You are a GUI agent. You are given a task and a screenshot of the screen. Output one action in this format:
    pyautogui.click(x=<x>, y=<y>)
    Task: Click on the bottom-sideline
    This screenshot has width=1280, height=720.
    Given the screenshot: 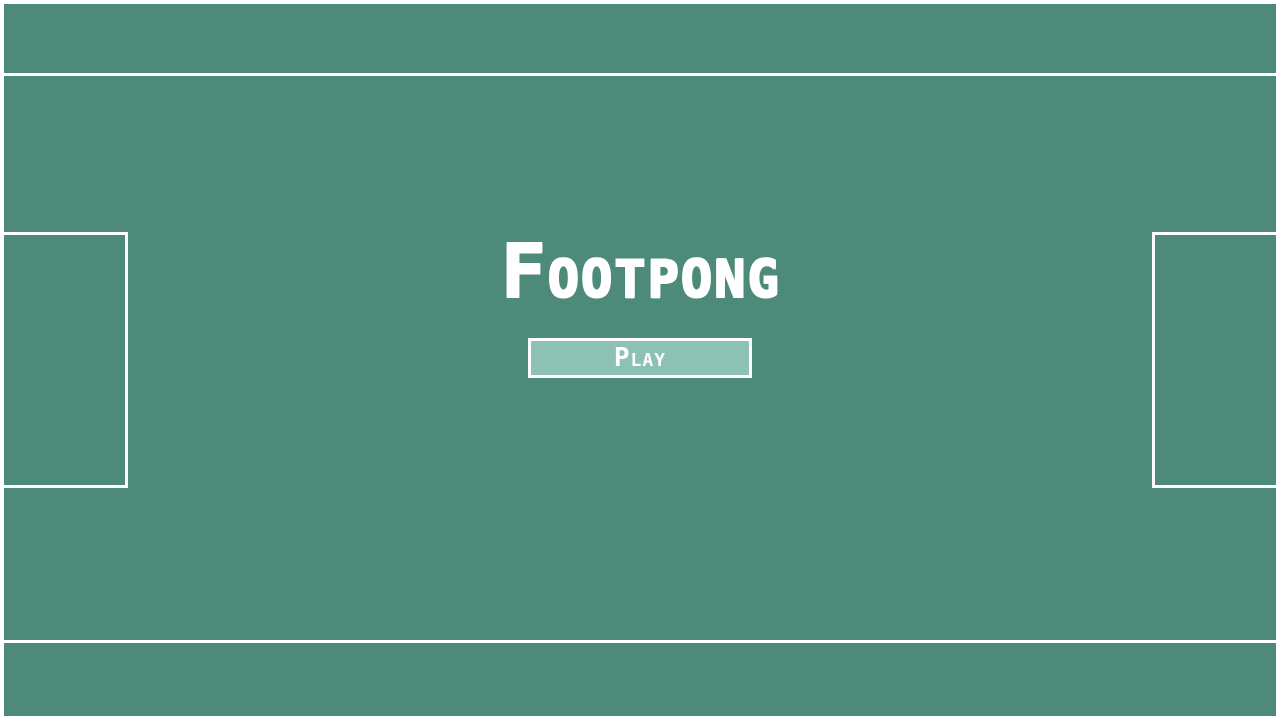 What is the action you would take?
    pyautogui.click(x=640, y=641)
    